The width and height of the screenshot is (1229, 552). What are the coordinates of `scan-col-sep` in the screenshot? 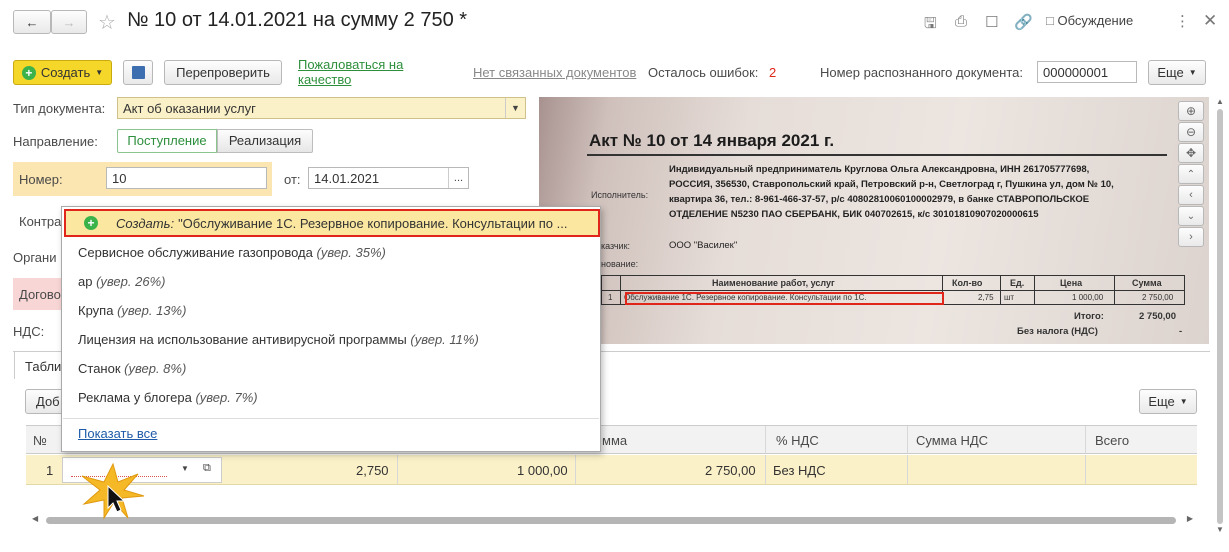 It's located at (1000, 290).